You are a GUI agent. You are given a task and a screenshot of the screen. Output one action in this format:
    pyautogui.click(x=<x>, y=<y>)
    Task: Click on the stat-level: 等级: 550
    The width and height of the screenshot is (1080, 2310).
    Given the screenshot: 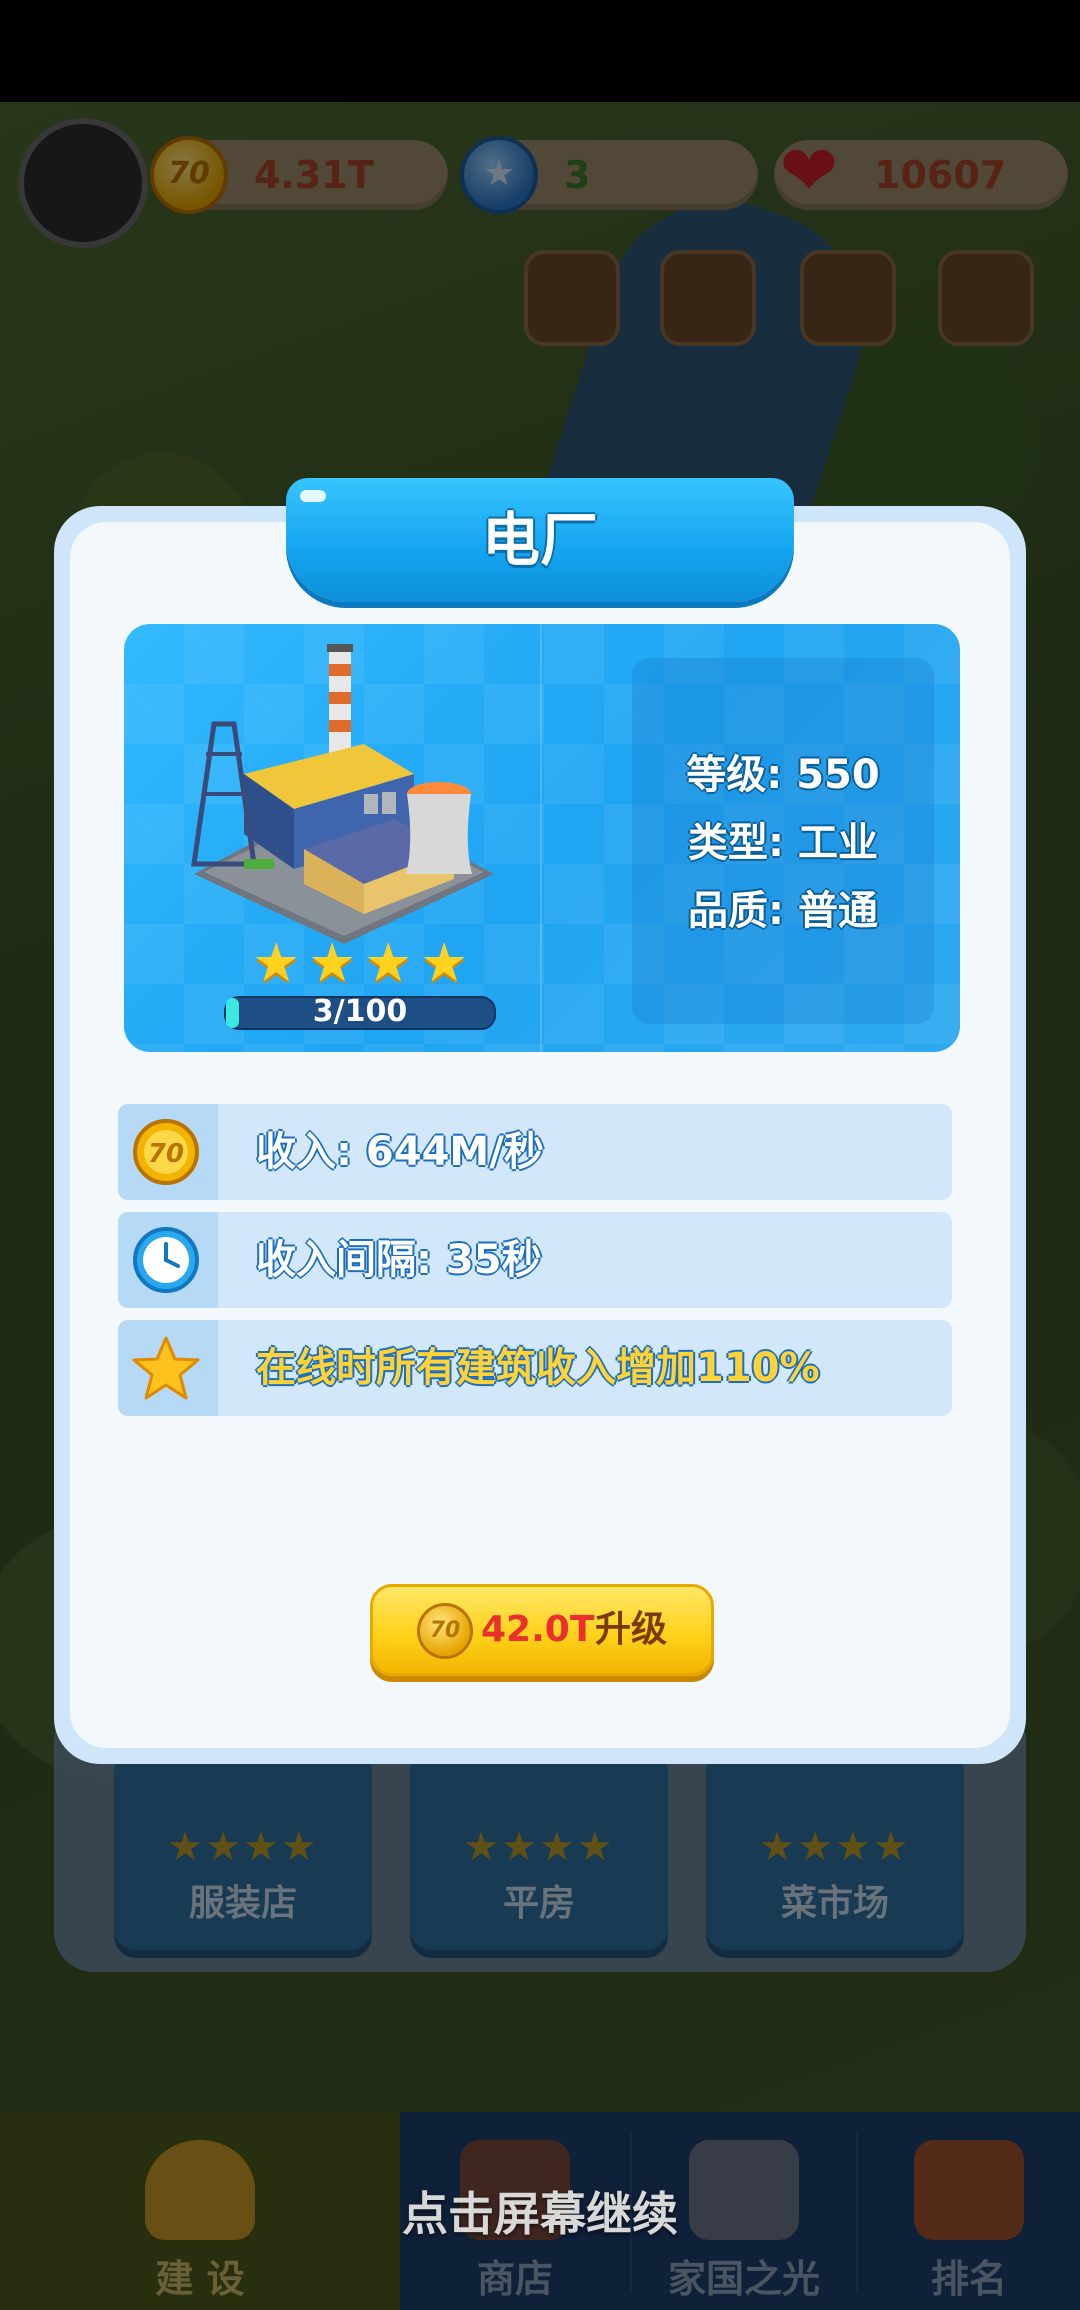 What is the action you would take?
    pyautogui.click(x=783, y=775)
    